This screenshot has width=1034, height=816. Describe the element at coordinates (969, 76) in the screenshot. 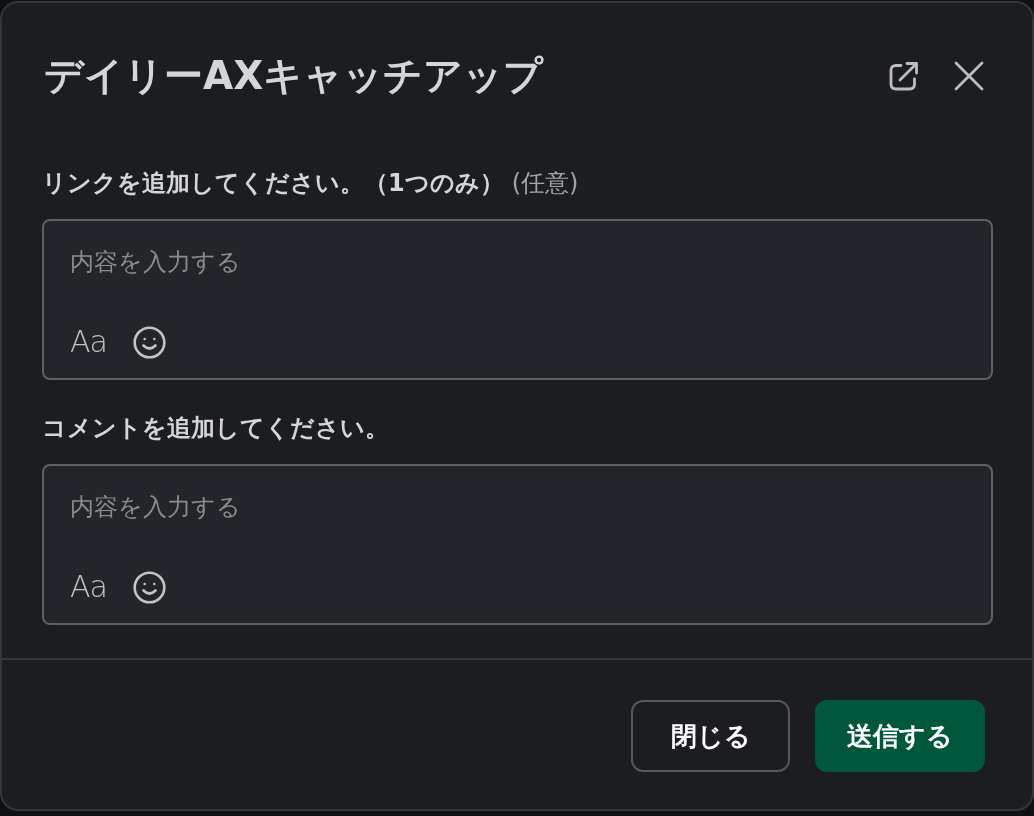

I see `close-icon` at that location.